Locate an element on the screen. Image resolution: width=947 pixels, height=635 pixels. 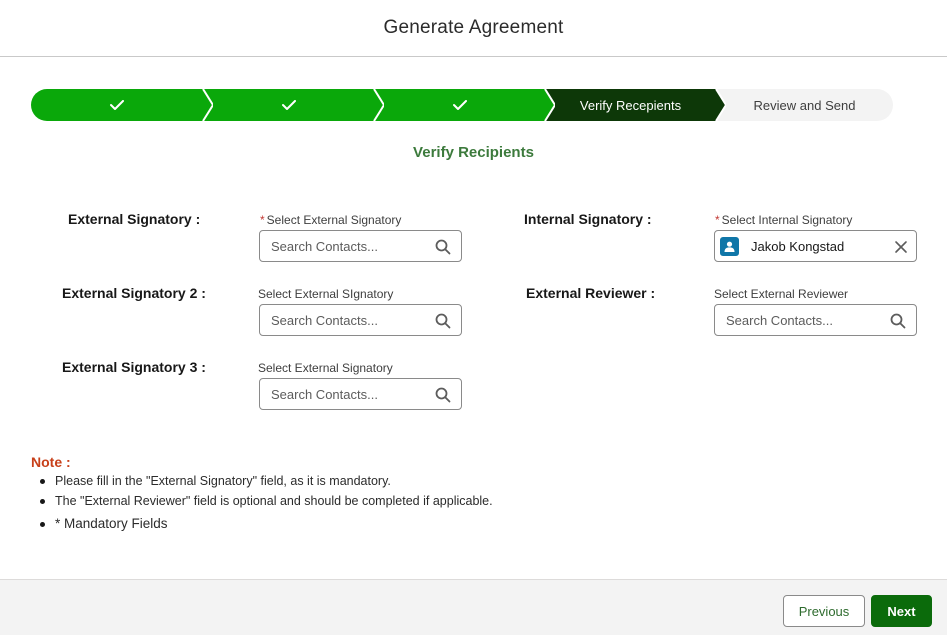
external-signatory-3-field is located at coordinates (360, 394).